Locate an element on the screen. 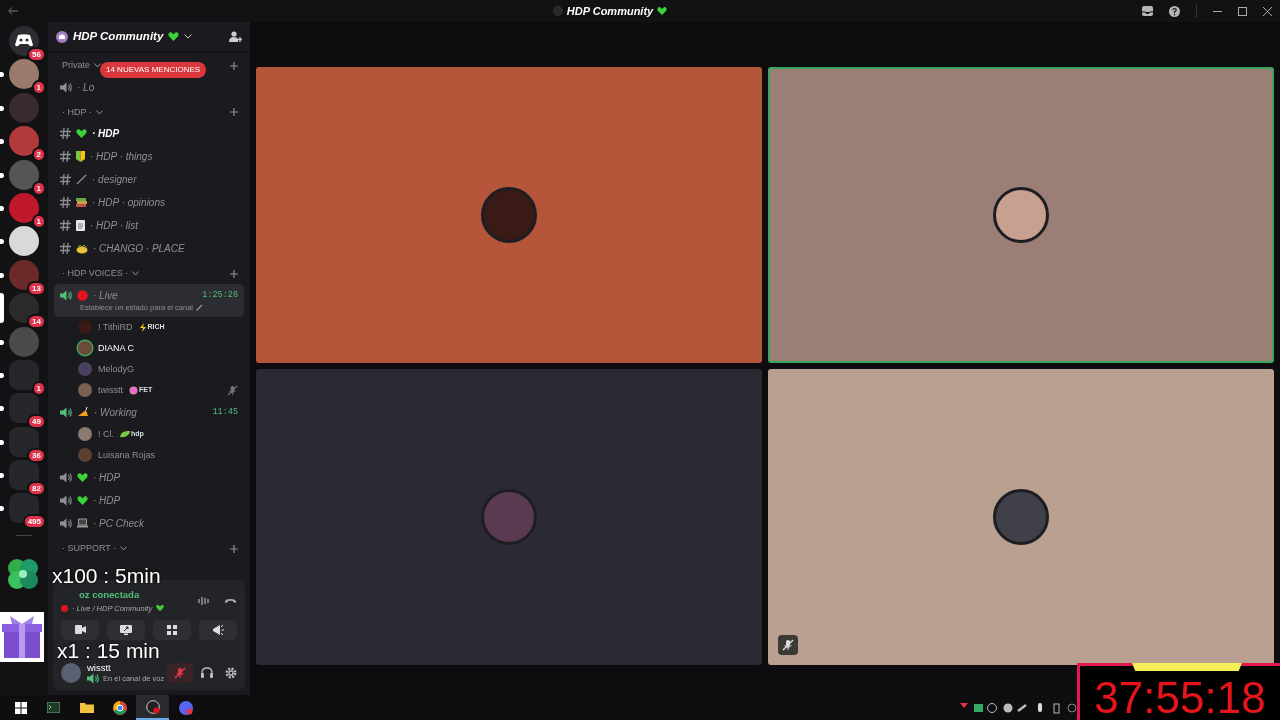 This screenshot has height=720, width=1280. maximize-icon is located at coordinates (1242, 11).